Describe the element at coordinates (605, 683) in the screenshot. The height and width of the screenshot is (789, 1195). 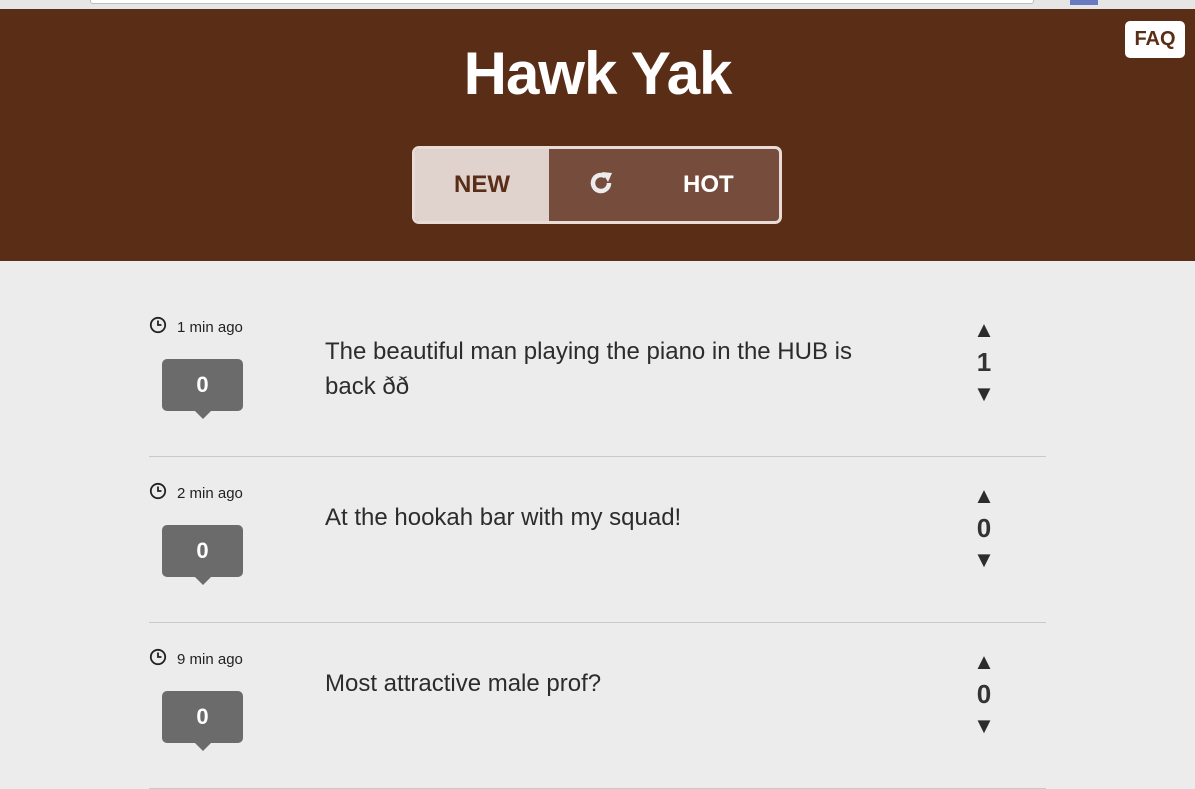
I see `post-text: Most attractive male prof?` at that location.